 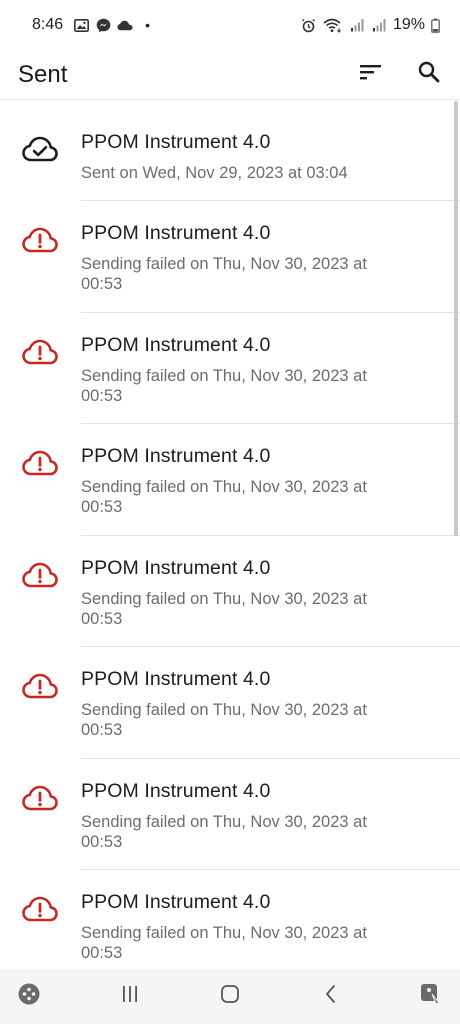 I want to click on accessibility-icon, so click(x=431, y=996).